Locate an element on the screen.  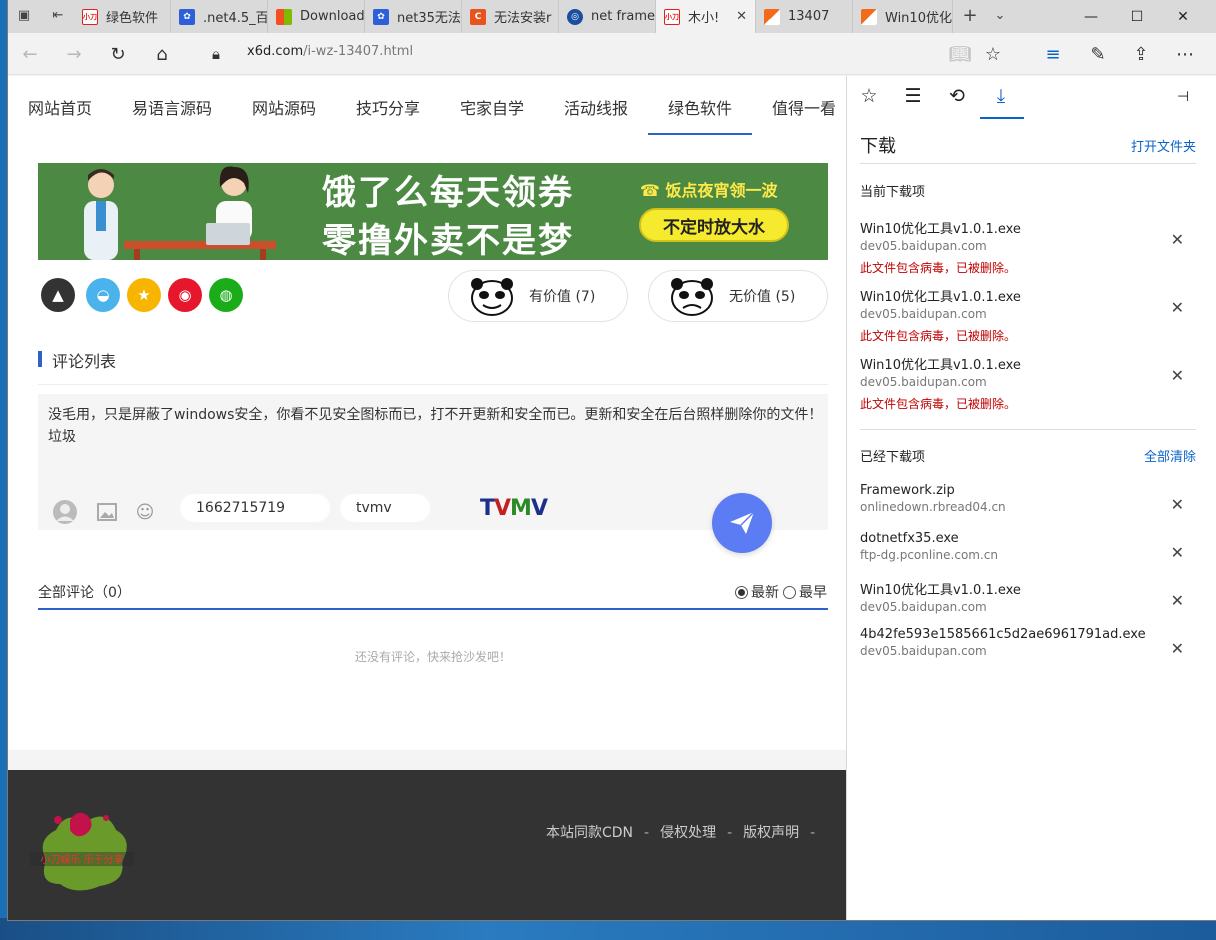
nav-home: 网站首页 is located at coordinates (60, 107).